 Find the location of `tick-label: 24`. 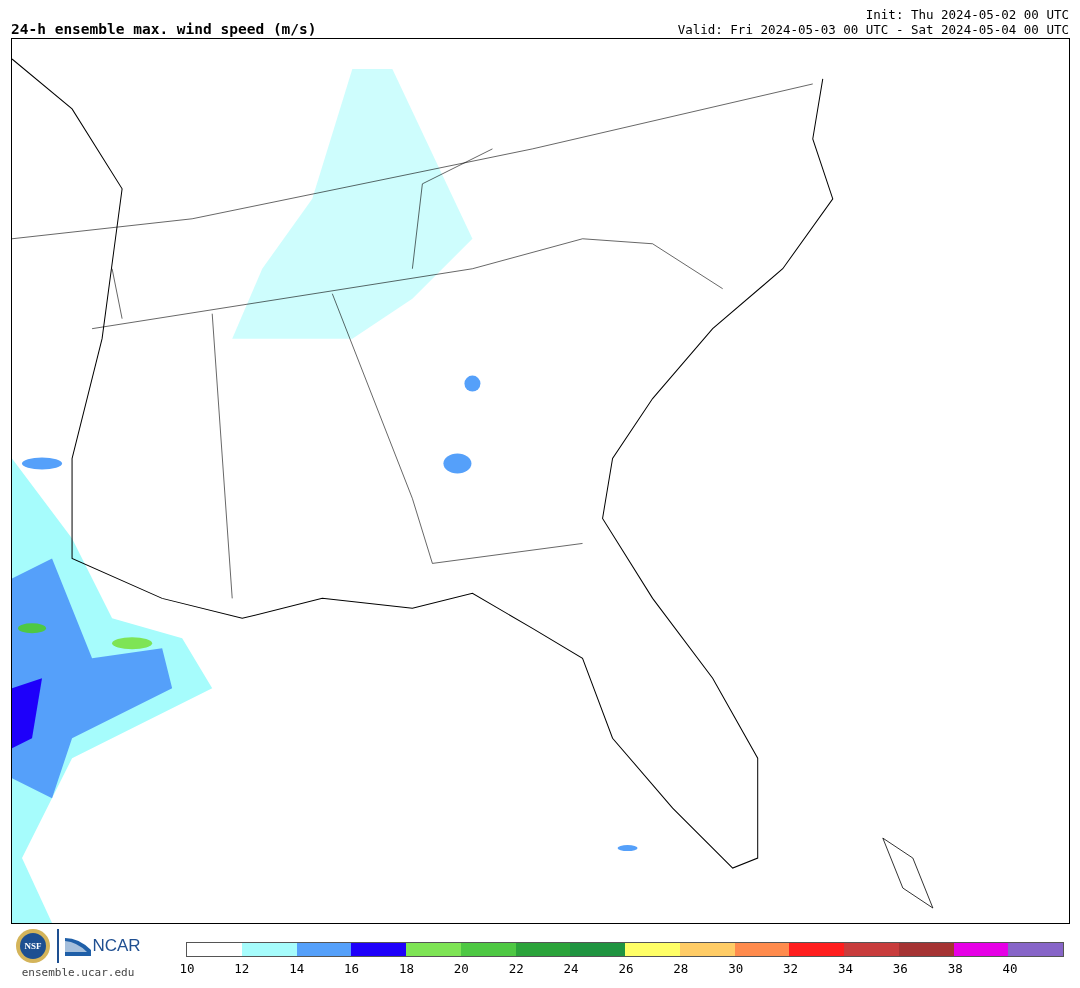

tick-label: 24 is located at coordinates (571, 968).